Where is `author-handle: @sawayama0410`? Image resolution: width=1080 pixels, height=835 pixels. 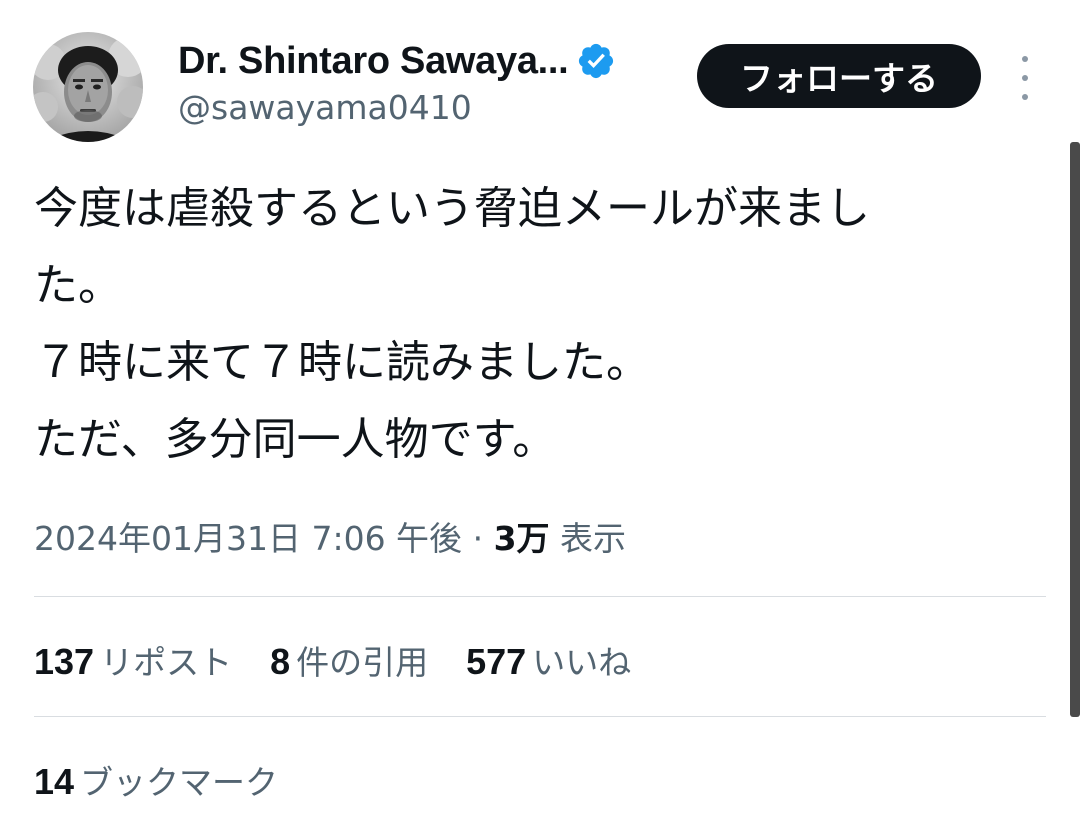
author-handle: @sawayama0410 is located at coordinates (325, 107).